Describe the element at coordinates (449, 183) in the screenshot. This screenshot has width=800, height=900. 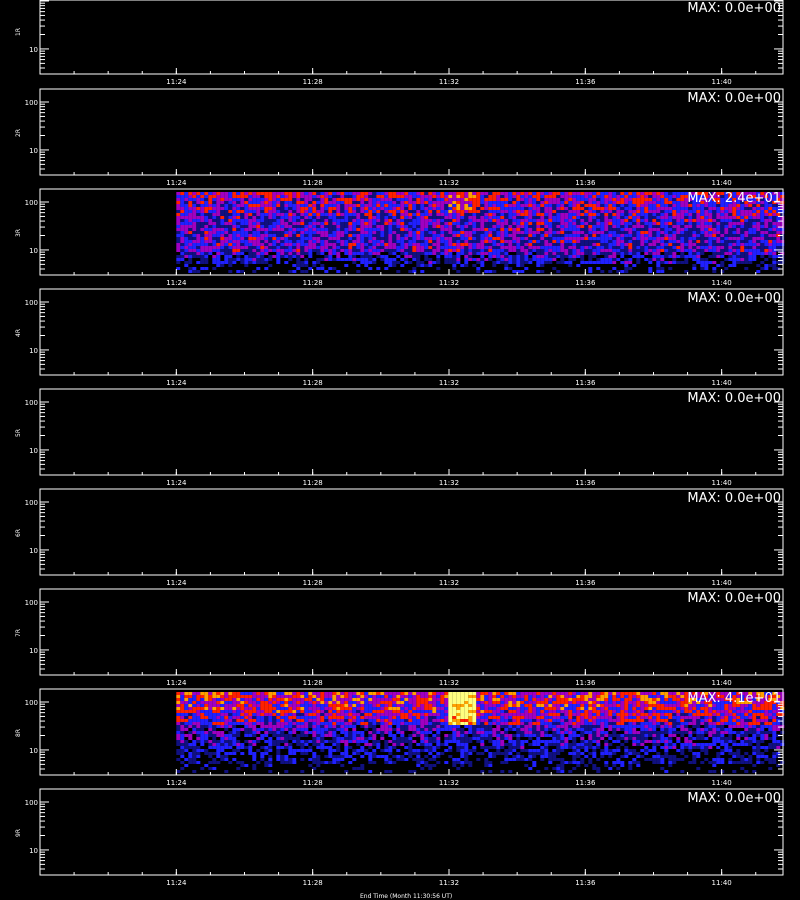
I see `x-tick-label: 11:32` at that location.